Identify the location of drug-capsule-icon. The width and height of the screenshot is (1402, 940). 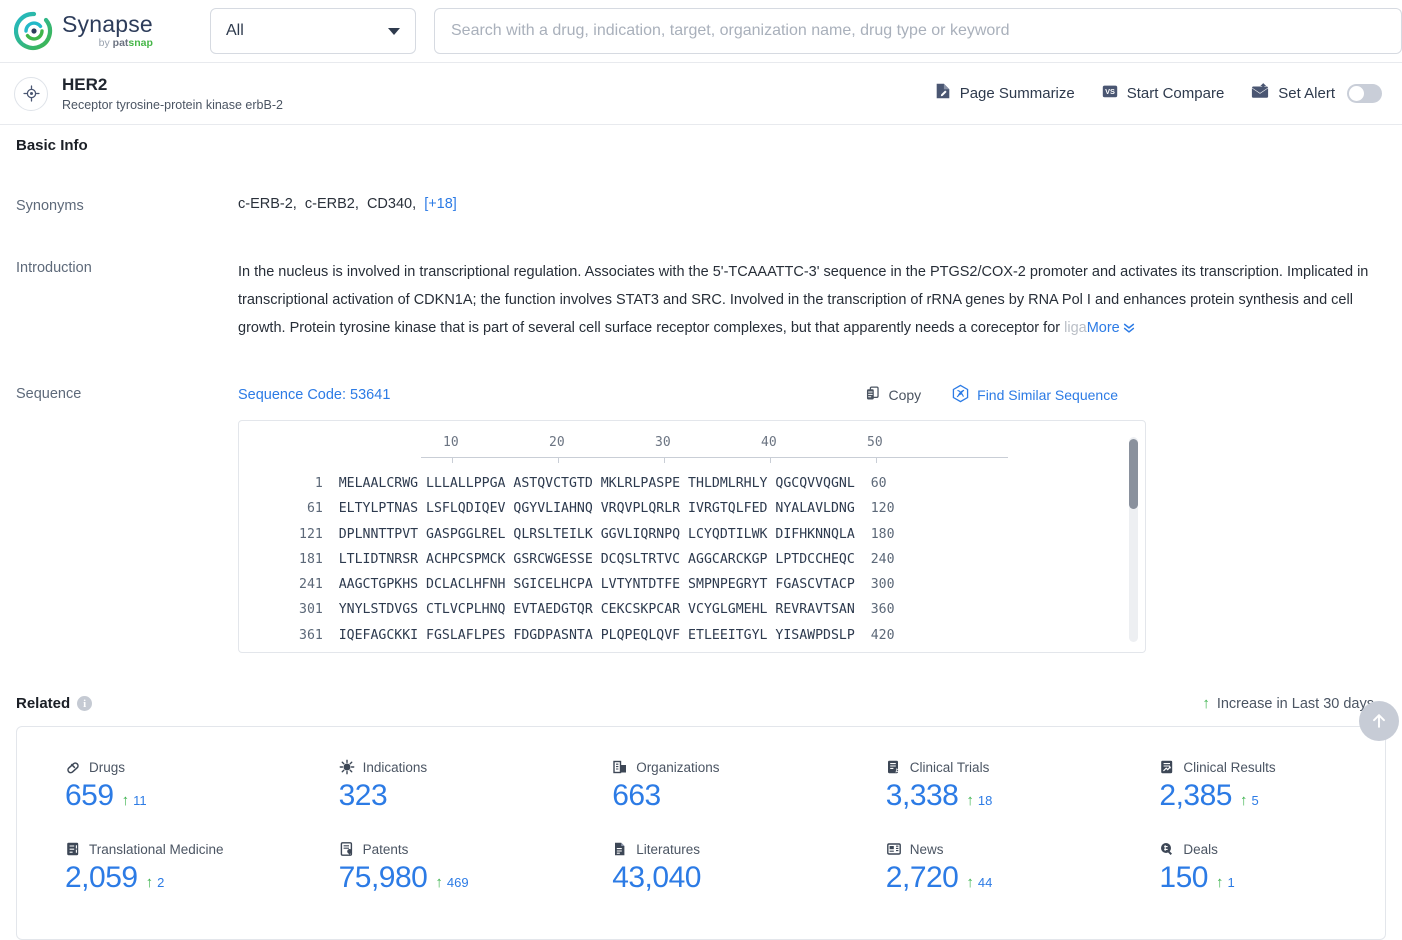
(73, 767).